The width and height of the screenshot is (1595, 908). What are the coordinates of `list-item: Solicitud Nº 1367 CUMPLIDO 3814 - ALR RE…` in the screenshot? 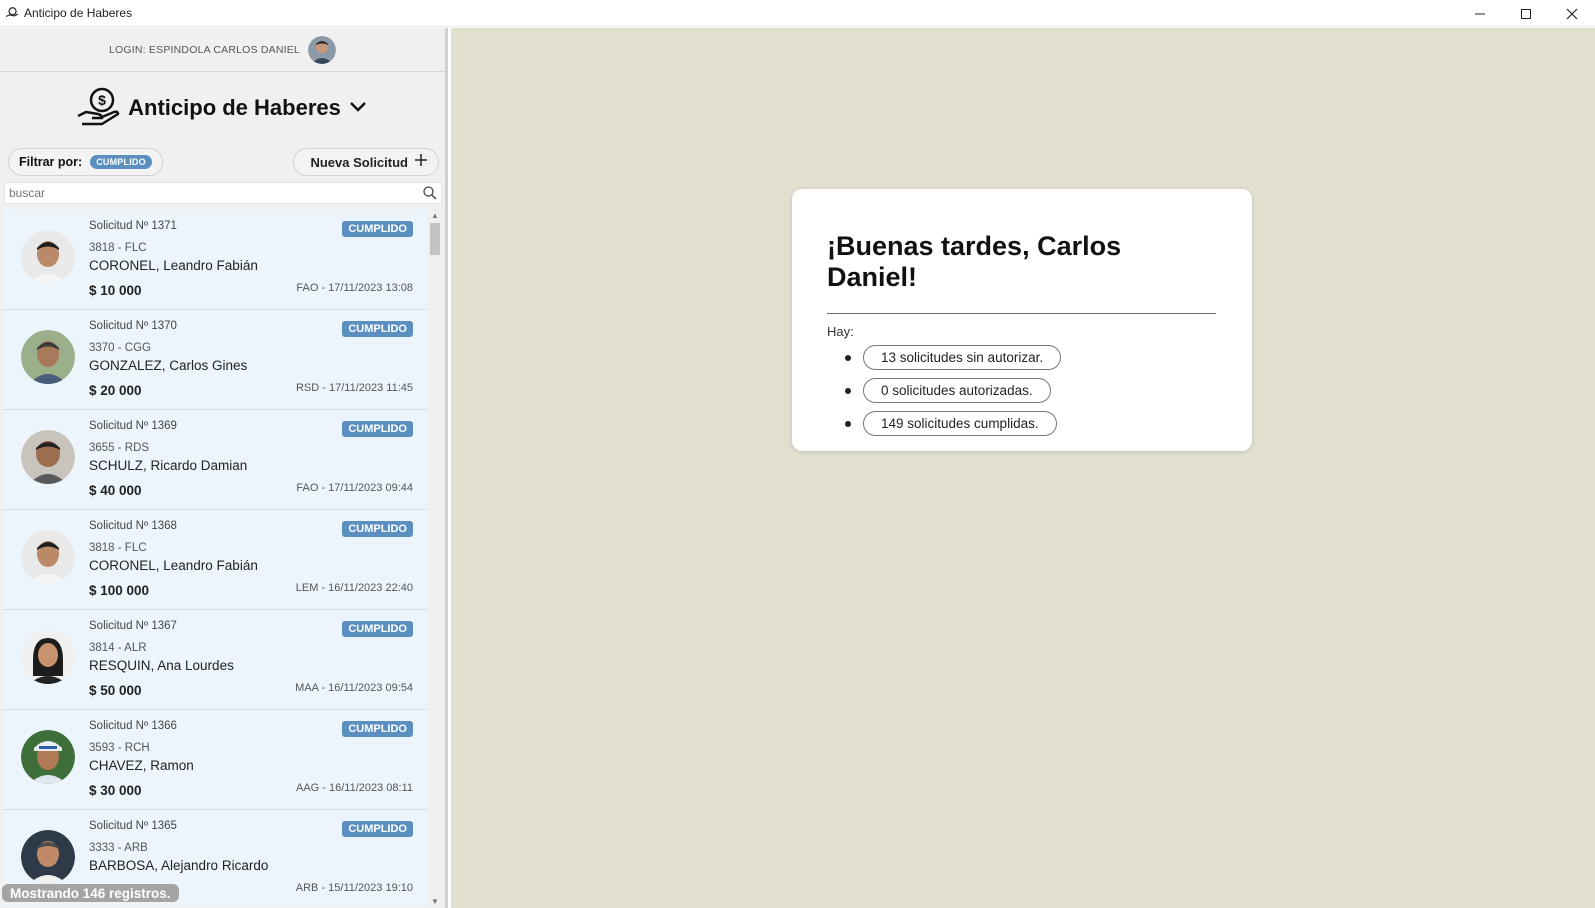 It's located at (215, 660).